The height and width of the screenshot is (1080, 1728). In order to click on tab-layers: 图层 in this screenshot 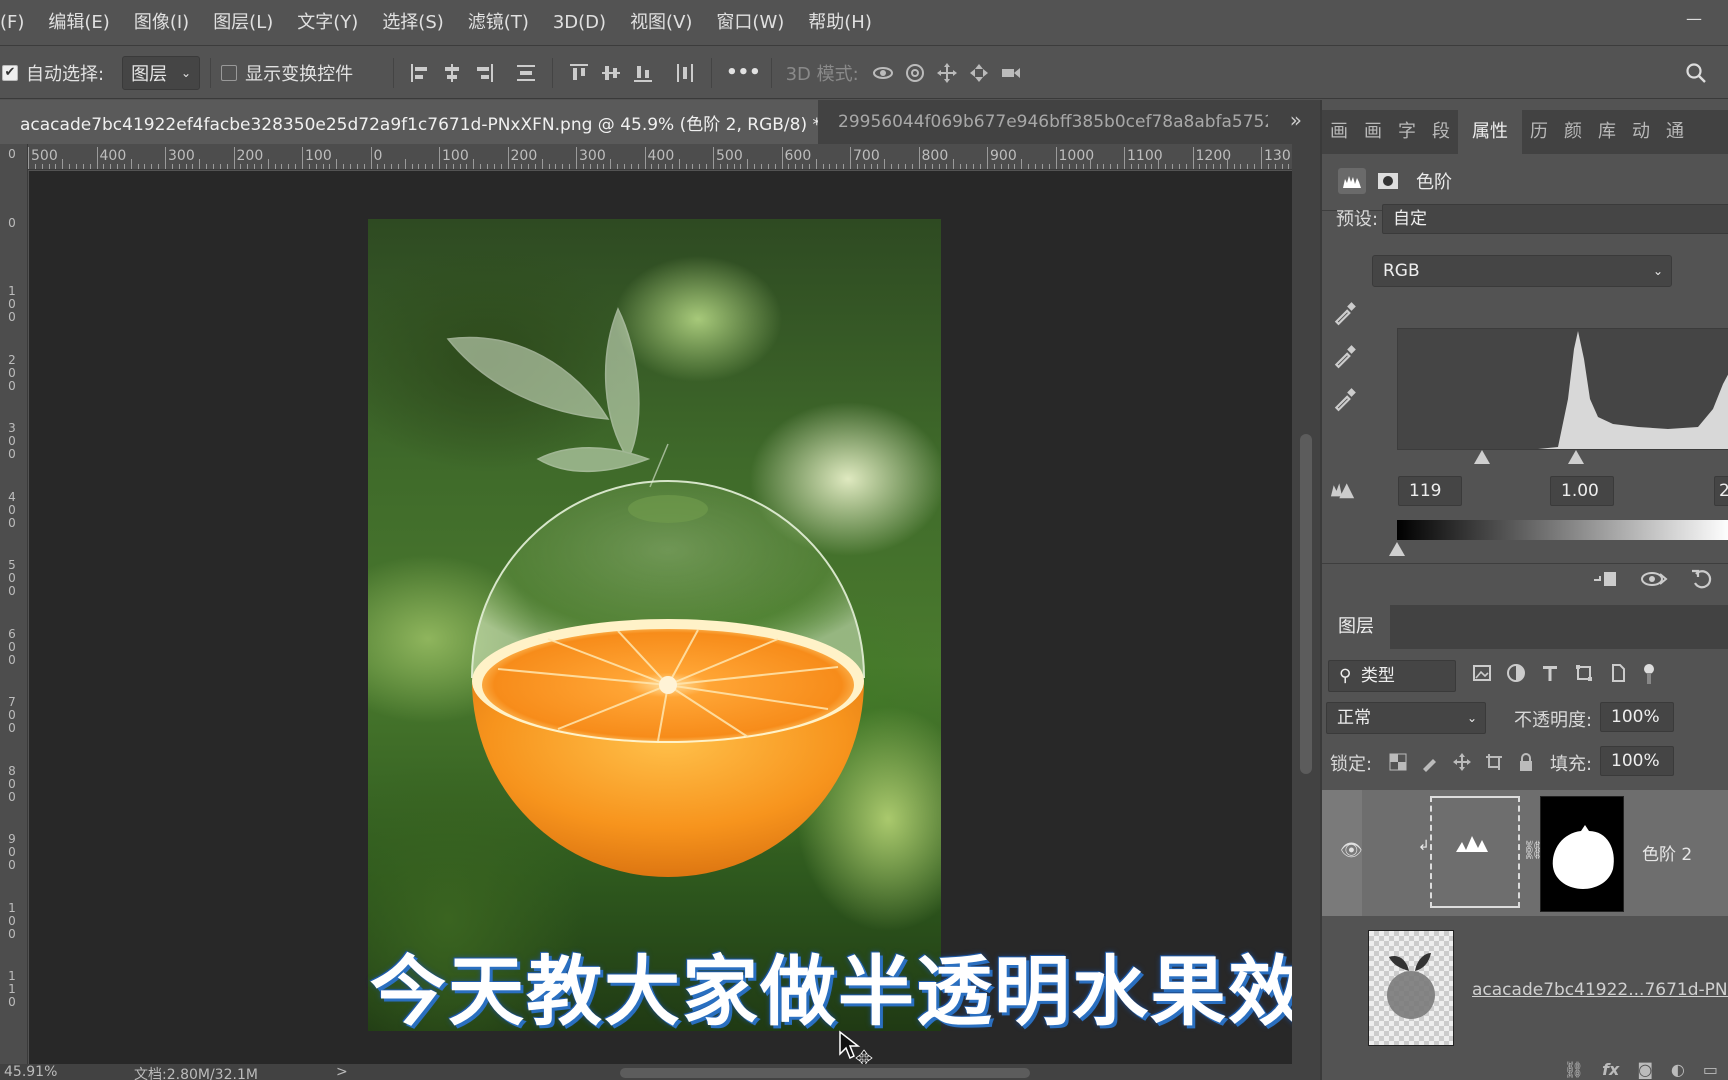, I will do `click(1356, 627)`.